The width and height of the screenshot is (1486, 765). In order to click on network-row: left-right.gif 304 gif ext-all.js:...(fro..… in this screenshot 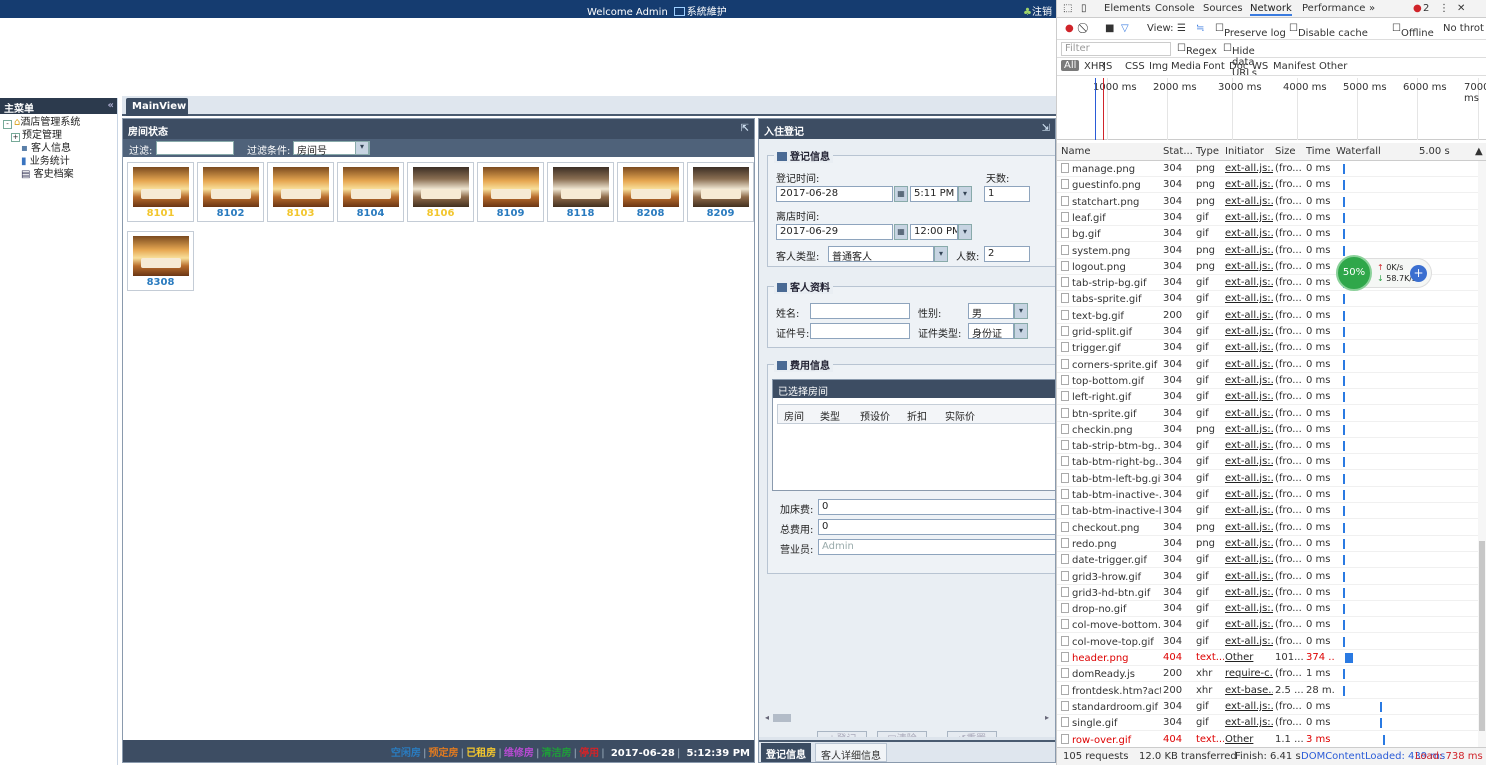, I will do `click(1268, 397)`.